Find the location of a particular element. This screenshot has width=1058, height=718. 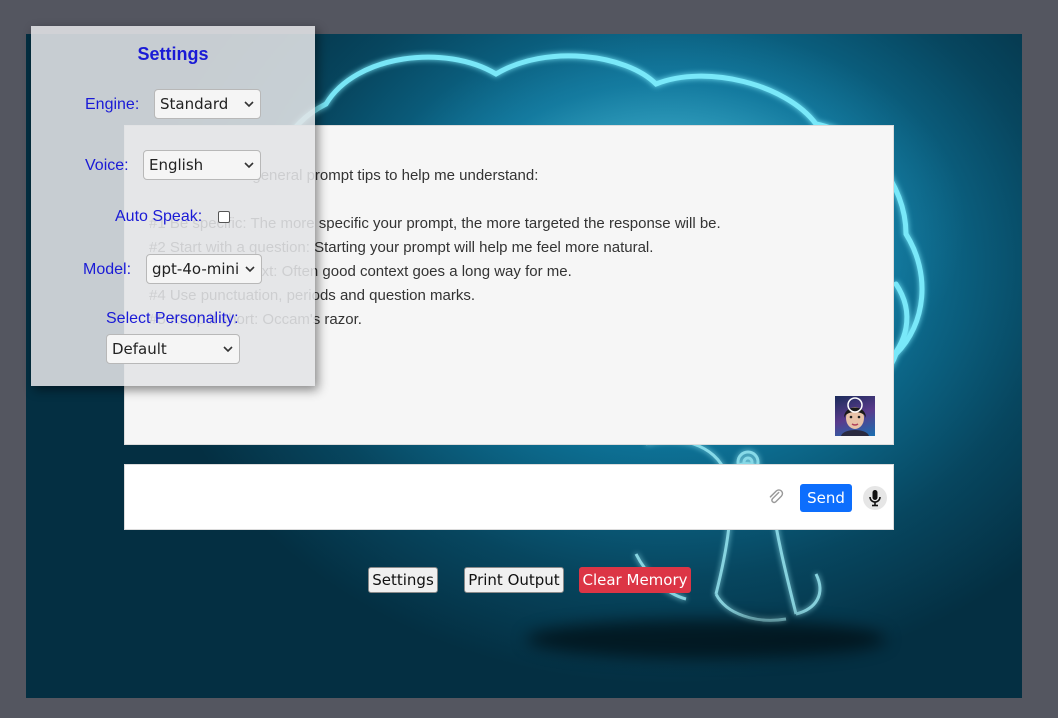

personality-select: Default is located at coordinates (173, 349).